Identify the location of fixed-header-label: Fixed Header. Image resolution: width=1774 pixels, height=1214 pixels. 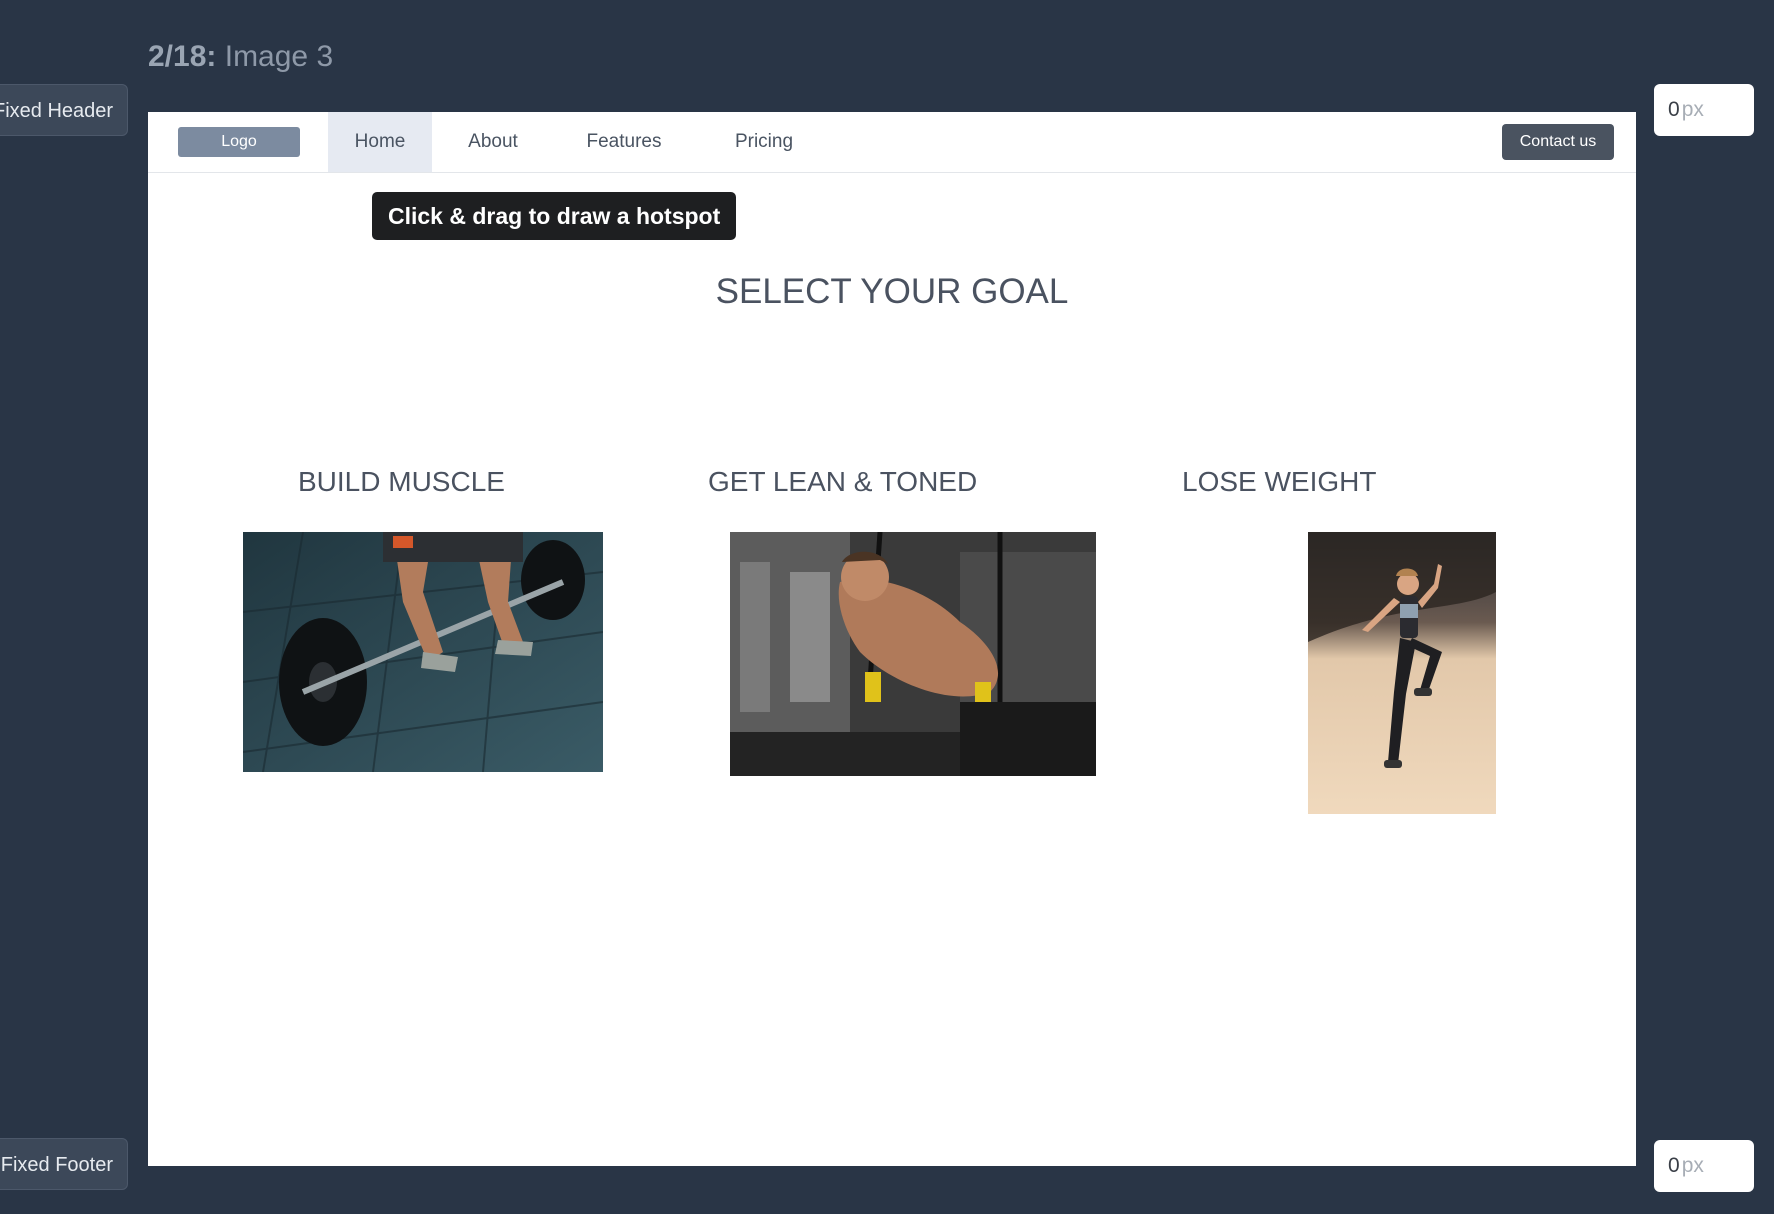
(57, 111).